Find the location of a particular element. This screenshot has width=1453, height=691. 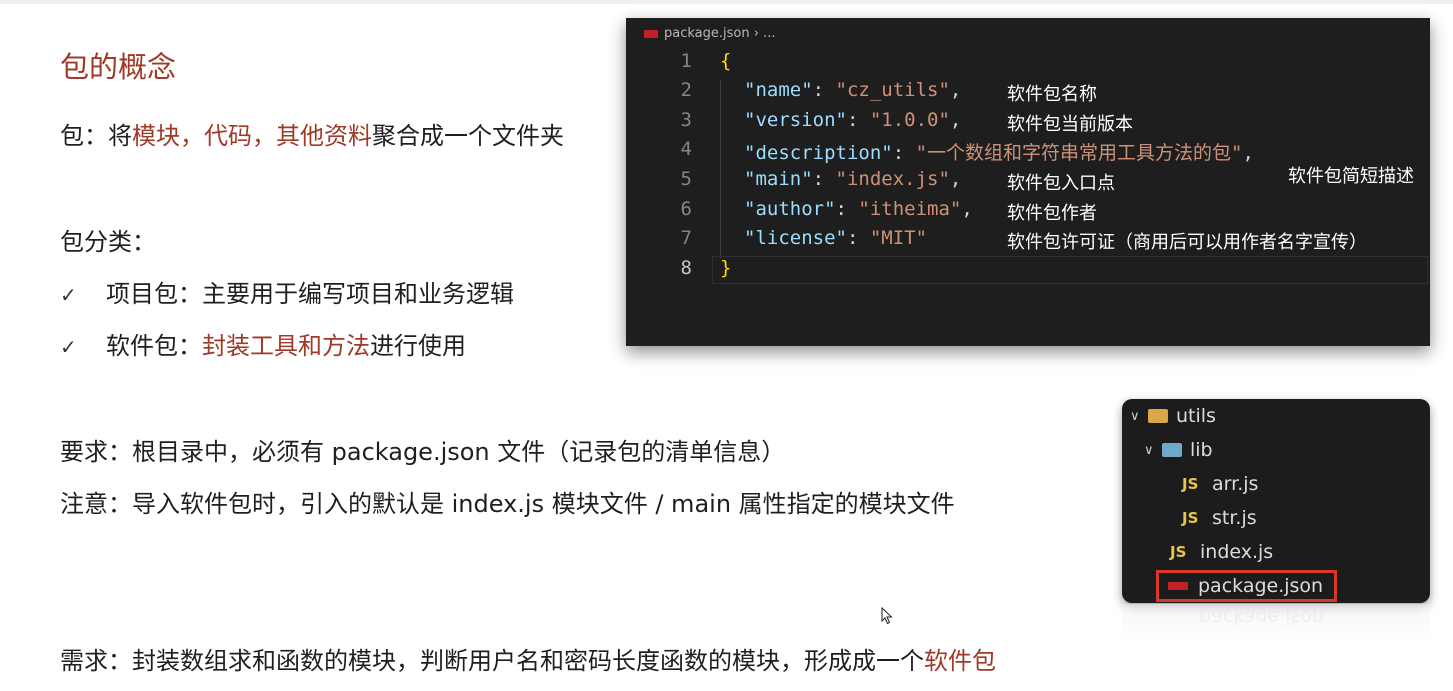

demand-text: 需求：封装数组求和函数的模块，判断用户名和密码长度函数的模块，形成成一个软件包 is located at coordinates (528, 661).